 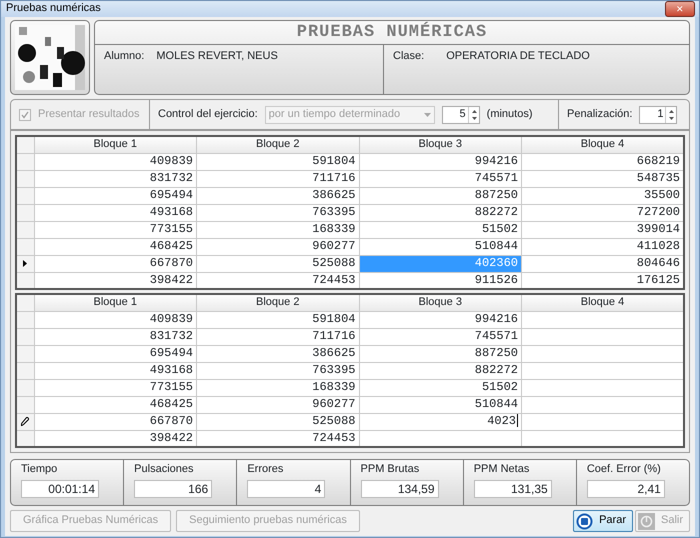 I want to click on table-cell: 591804, so click(x=277, y=161).